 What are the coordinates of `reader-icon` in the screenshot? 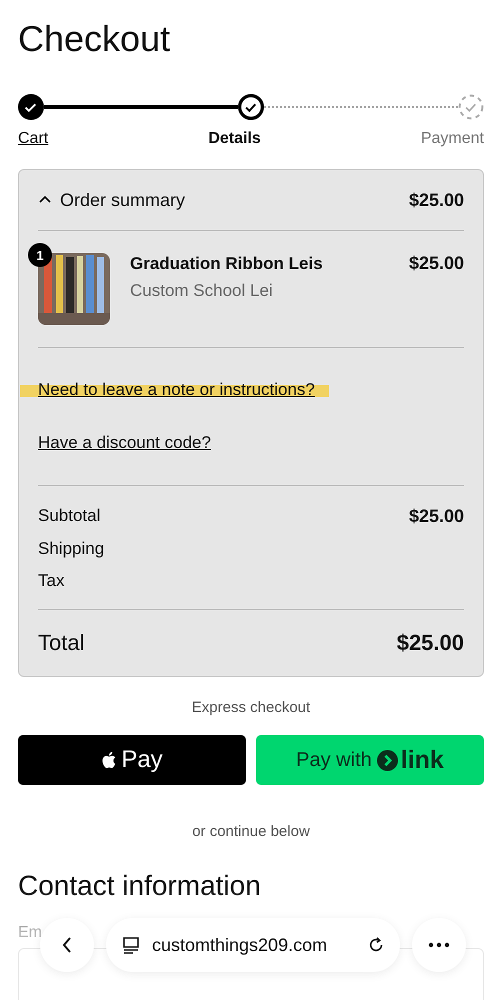 It's located at (131, 945).